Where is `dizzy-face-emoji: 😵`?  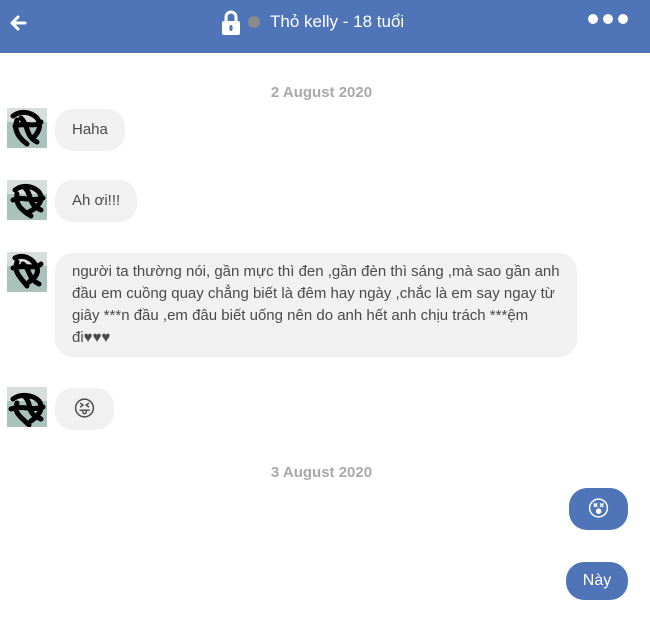 dizzy-face-emoji: 😵 is located at coordinates (598, 508).